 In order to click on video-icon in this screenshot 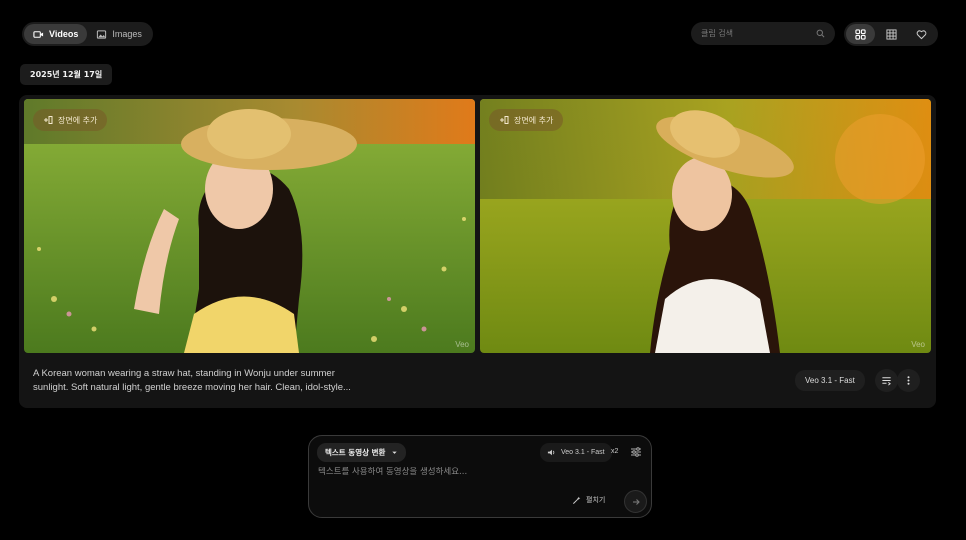, I will do `click(38, 34)`.